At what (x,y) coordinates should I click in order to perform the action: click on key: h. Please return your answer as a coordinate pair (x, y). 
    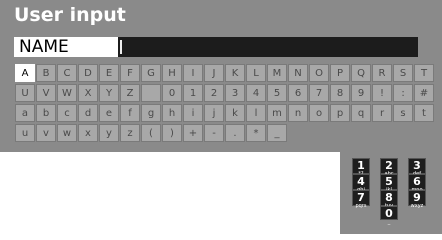
    Looking at the image, I should click on (172, 113).